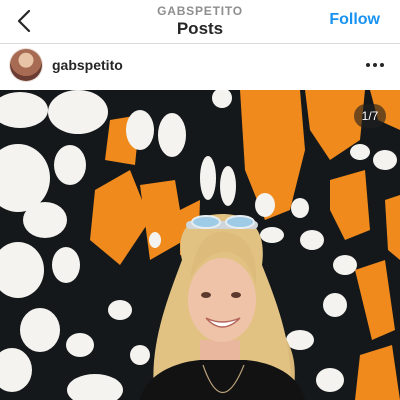 Image resolution: width=400 pixels, height=400 pixels. I want to click on post-header: gabspetito, so click(200, 67).